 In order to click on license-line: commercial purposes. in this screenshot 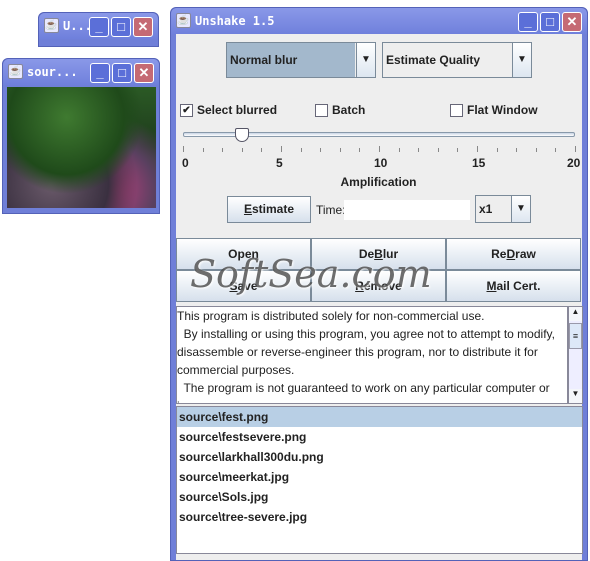, I will do `click(236, 370)`.